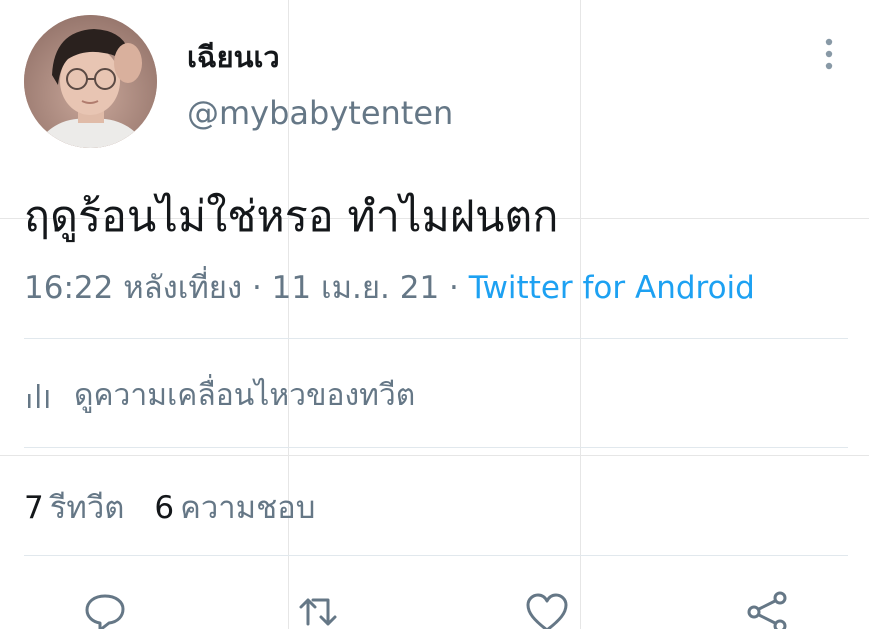 The height and width of the screenshot is (629, 869). What do you see at coordinates (829, 56) in the screenshot?
I see `more-options-icon` at bounding box center [829, 56].